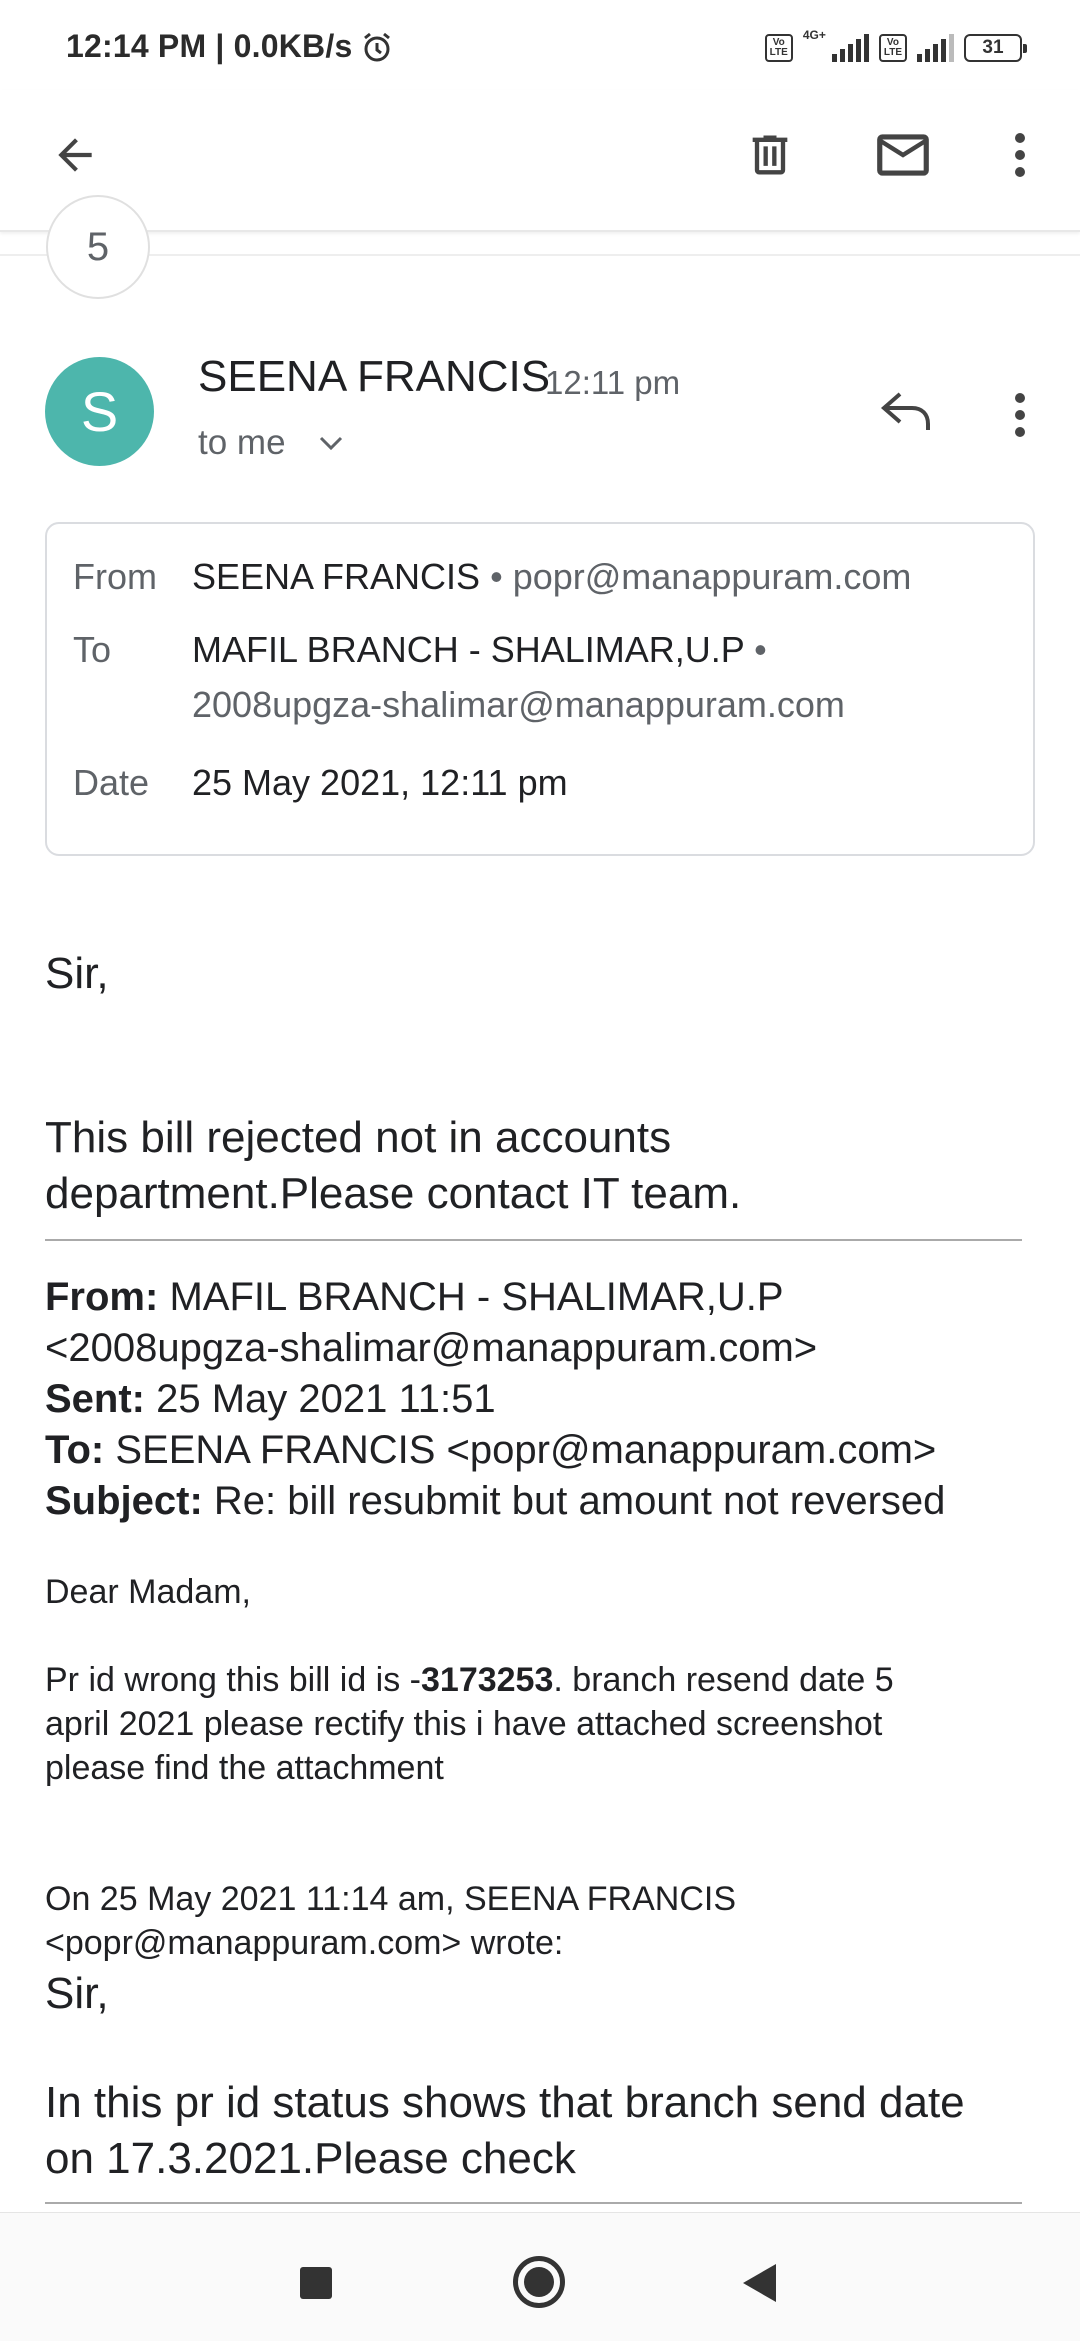 The height and width of the screenshot is (2341, 1080). I want to click on details-to-value: MAFIL BRANCH - SHALIMAR,U.P •, so click(479, 650).